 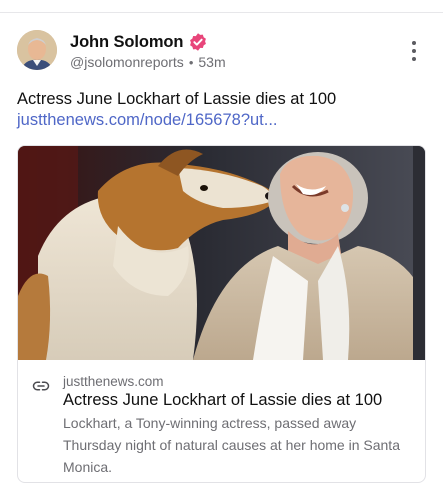 I want to click on link-card-domain: justthenews.com, so click(x=113, y=381).